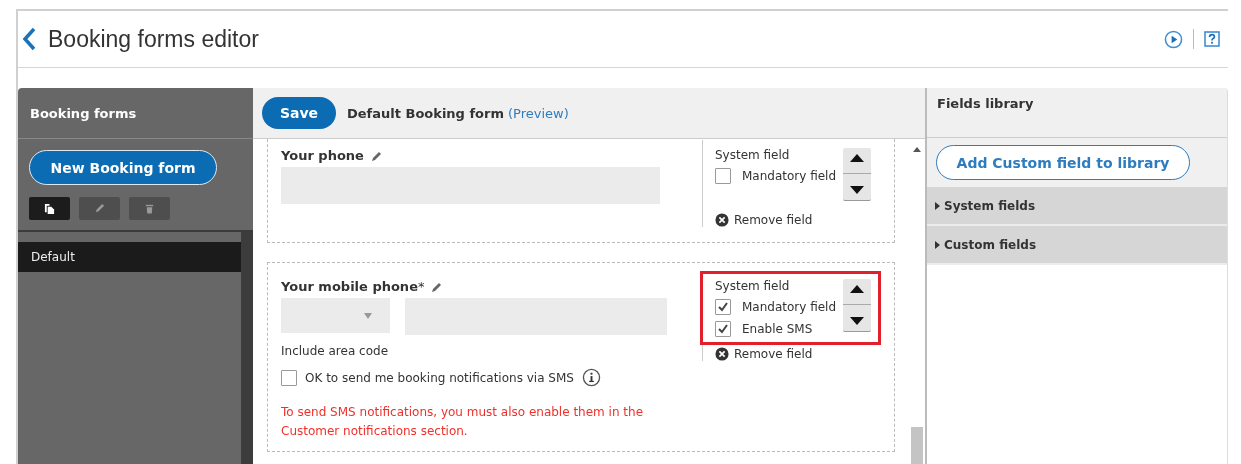 The image size is (1241, 464). Describe the element at coordinates (777, 329) in the screenshot. I see `option-label: Enable SMS` at that location.